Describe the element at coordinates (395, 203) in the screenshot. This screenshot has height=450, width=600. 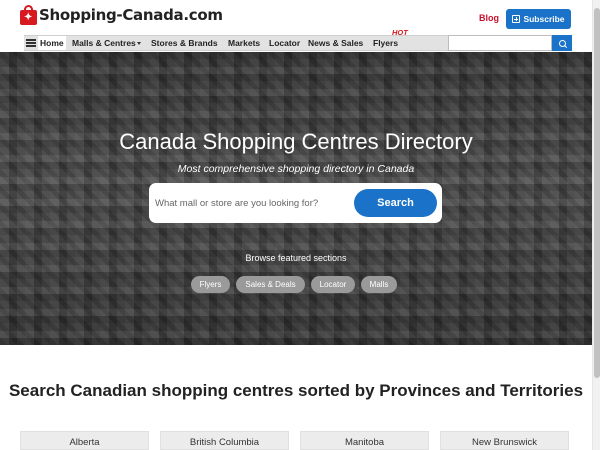
I see `hero-search-button: Search` at that location.